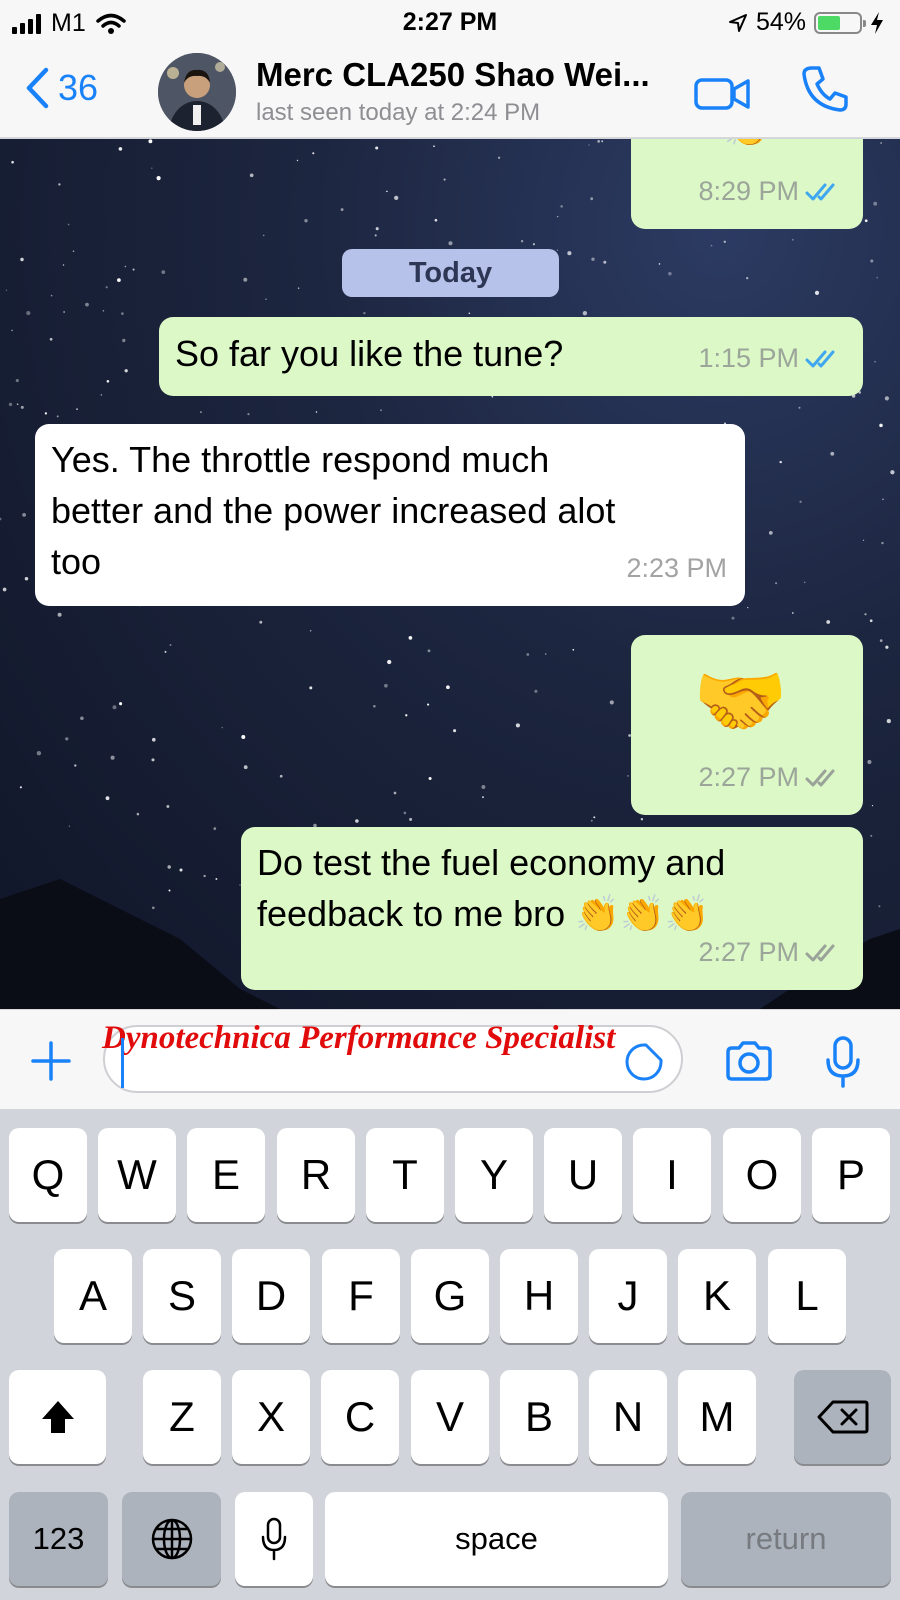 The height and width of the screenshot is (1600, 900). What do you see at coordinates (333, 510) in the screenshot?
I see `message-line: better and the power increased alot` at bounding box center [333, 510].